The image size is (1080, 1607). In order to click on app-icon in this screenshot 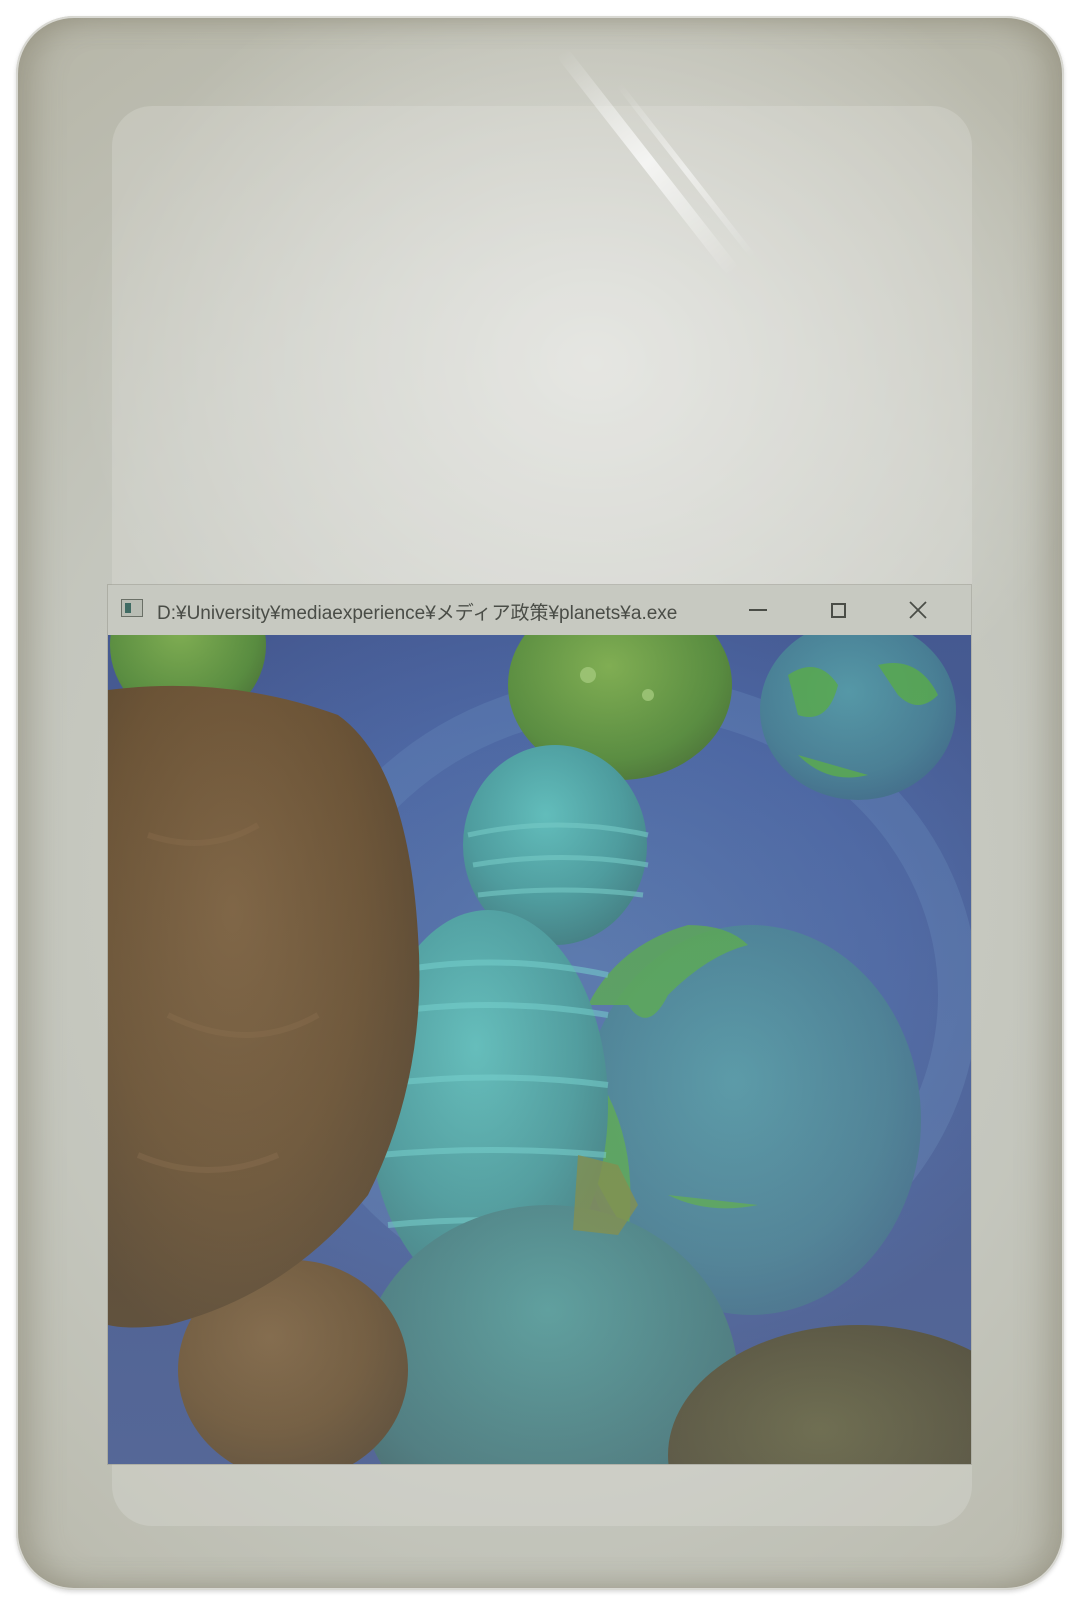, I will do `click(132, 608)`.